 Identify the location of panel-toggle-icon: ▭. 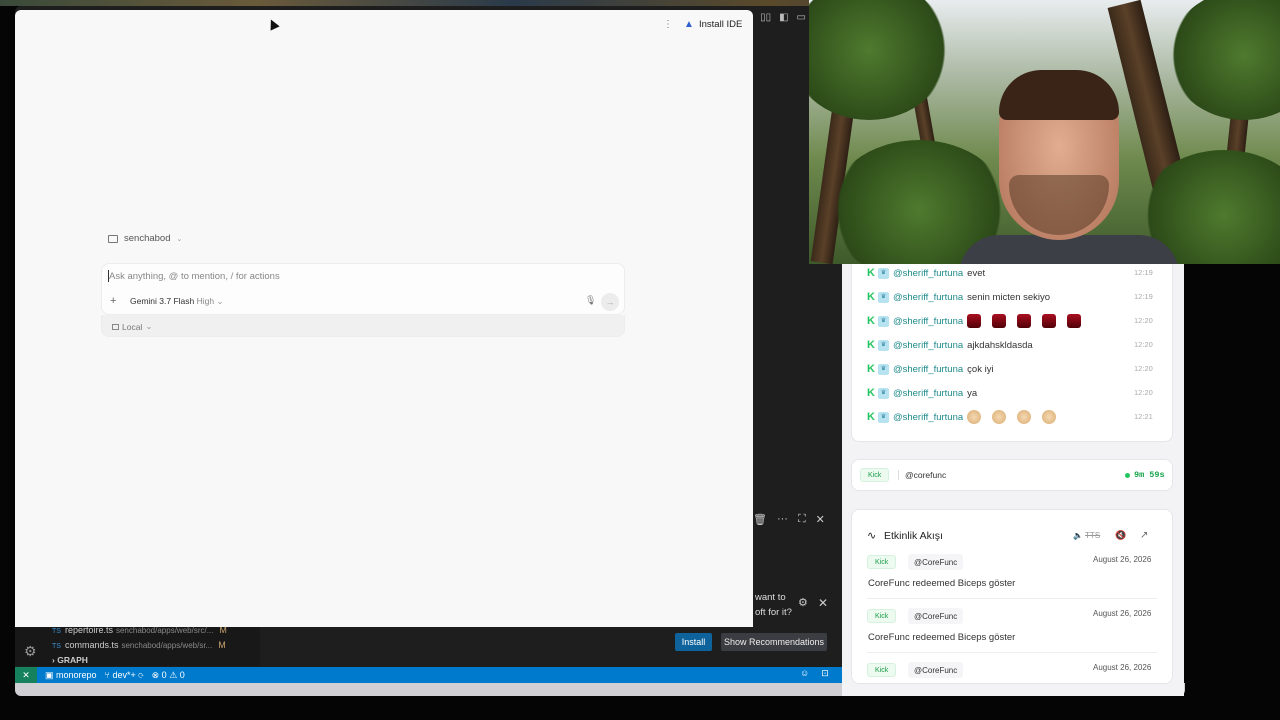
(801, 17).